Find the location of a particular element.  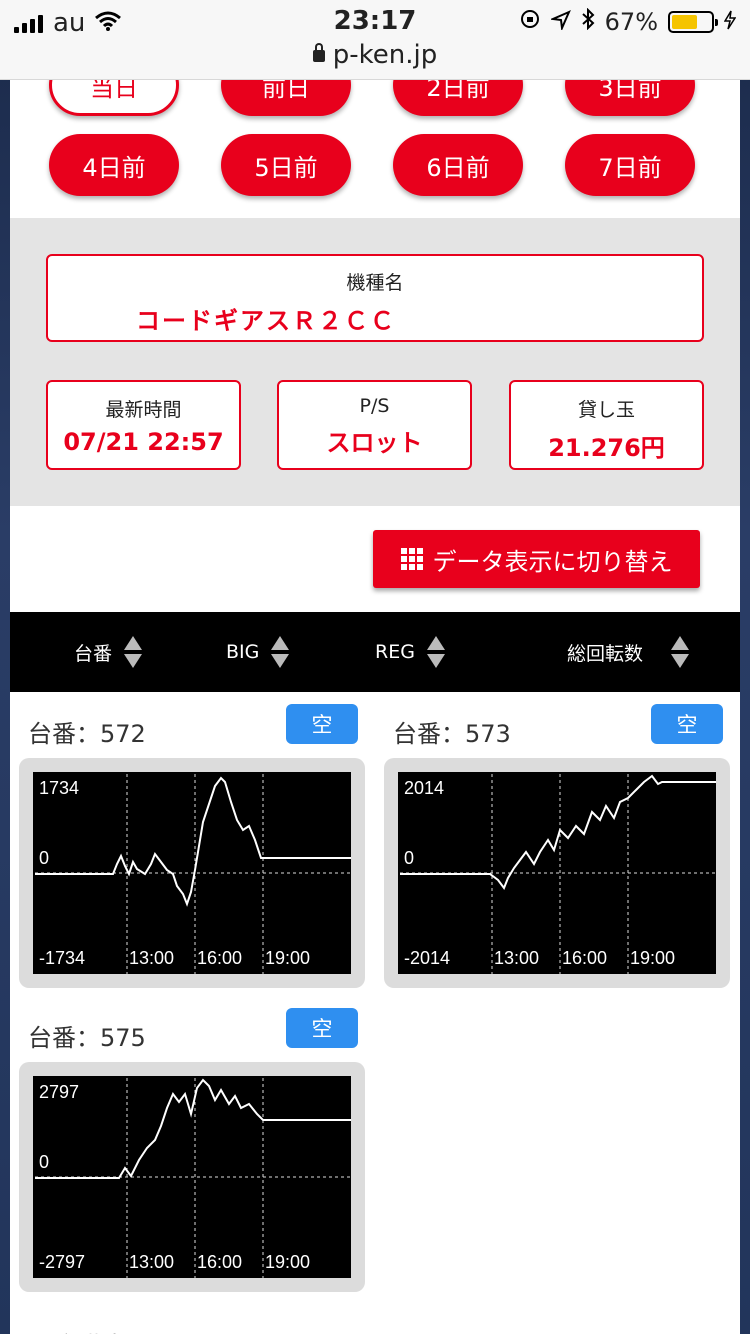

day-button-label: 前日 is located at coordinates (286, 91).